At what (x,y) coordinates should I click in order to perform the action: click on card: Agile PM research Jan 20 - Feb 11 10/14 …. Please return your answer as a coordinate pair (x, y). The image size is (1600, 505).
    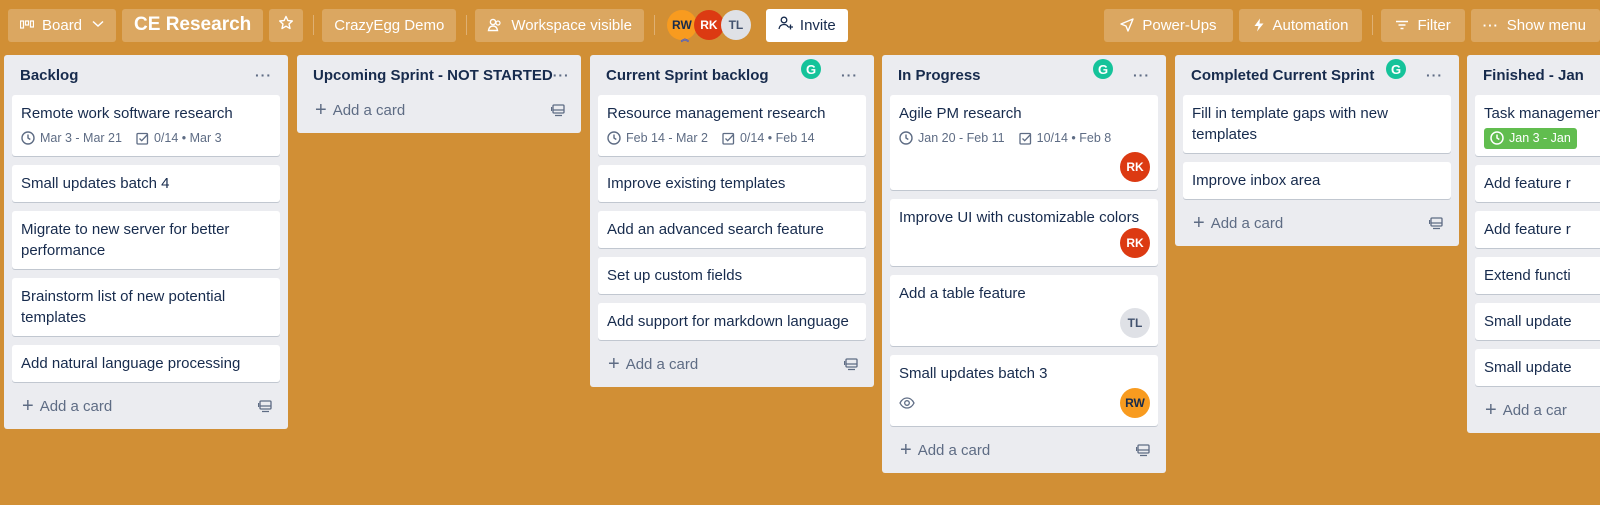
    Looking at the image, I should click on (1024, 142).